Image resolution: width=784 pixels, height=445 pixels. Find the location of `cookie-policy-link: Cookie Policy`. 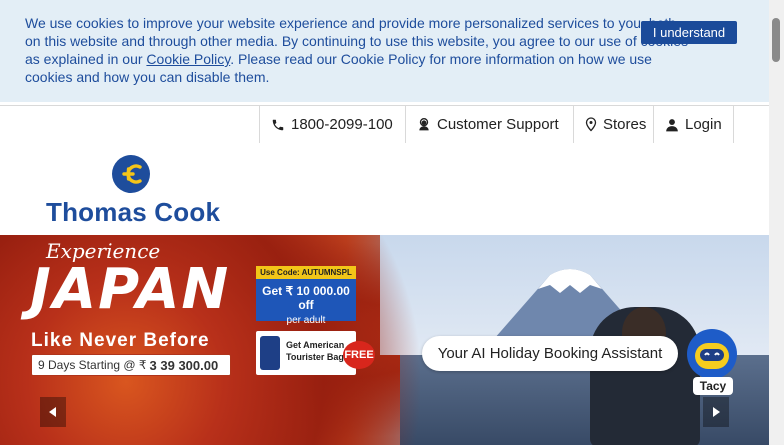

cookie-policy-link: Cookie Policy is located at coordinates (188, 59).